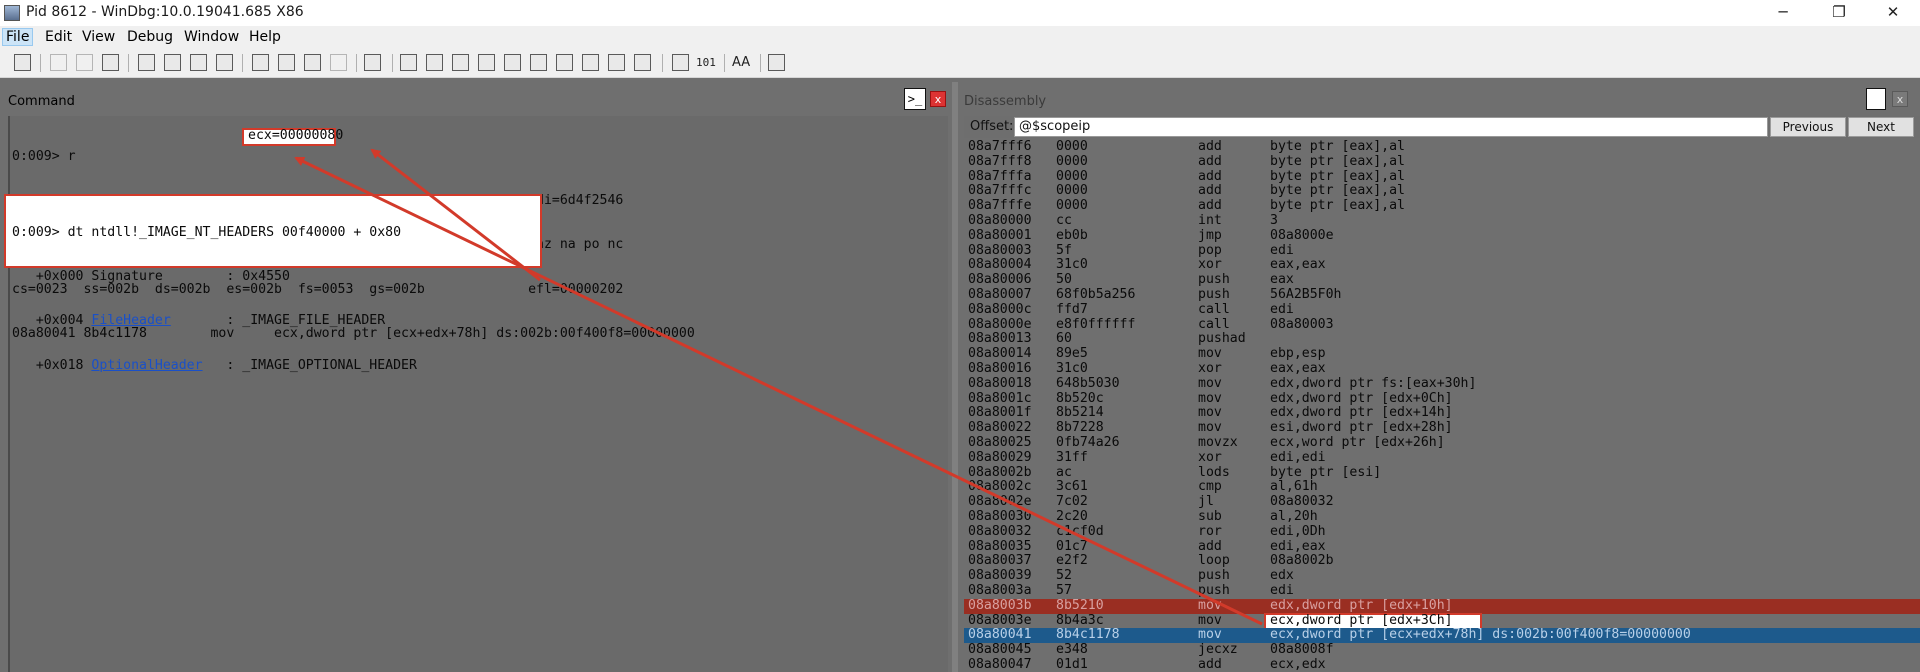 Image resolution: width=1920 pixels, height=672 pixels. I want to click on disassembly-row: 08a80029 31ff xor edi,edi, so click(1442, 458).